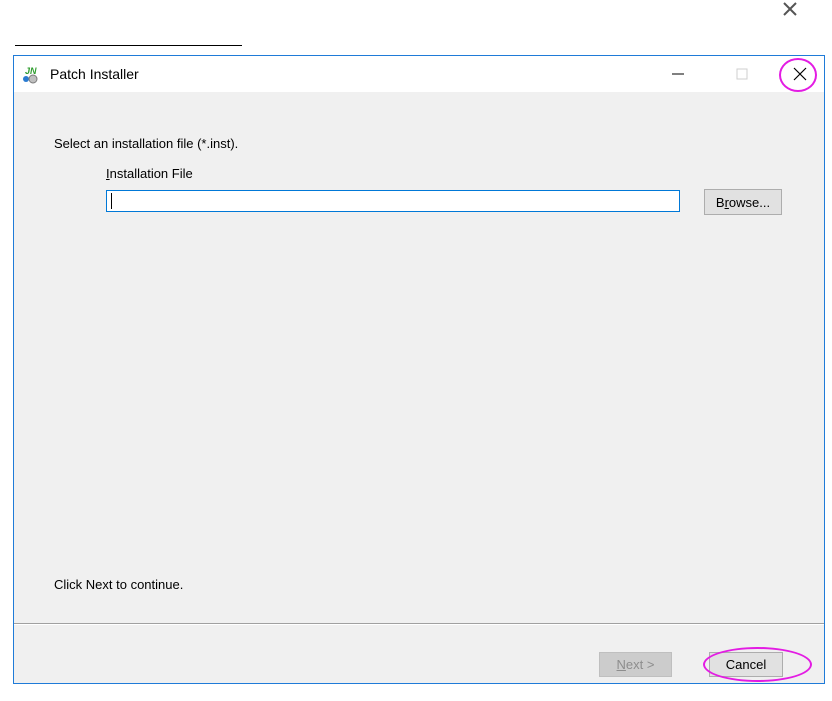  Describe the element at coordinates (393, 201) in the screenshot. I see `installation-file-input` at that location.